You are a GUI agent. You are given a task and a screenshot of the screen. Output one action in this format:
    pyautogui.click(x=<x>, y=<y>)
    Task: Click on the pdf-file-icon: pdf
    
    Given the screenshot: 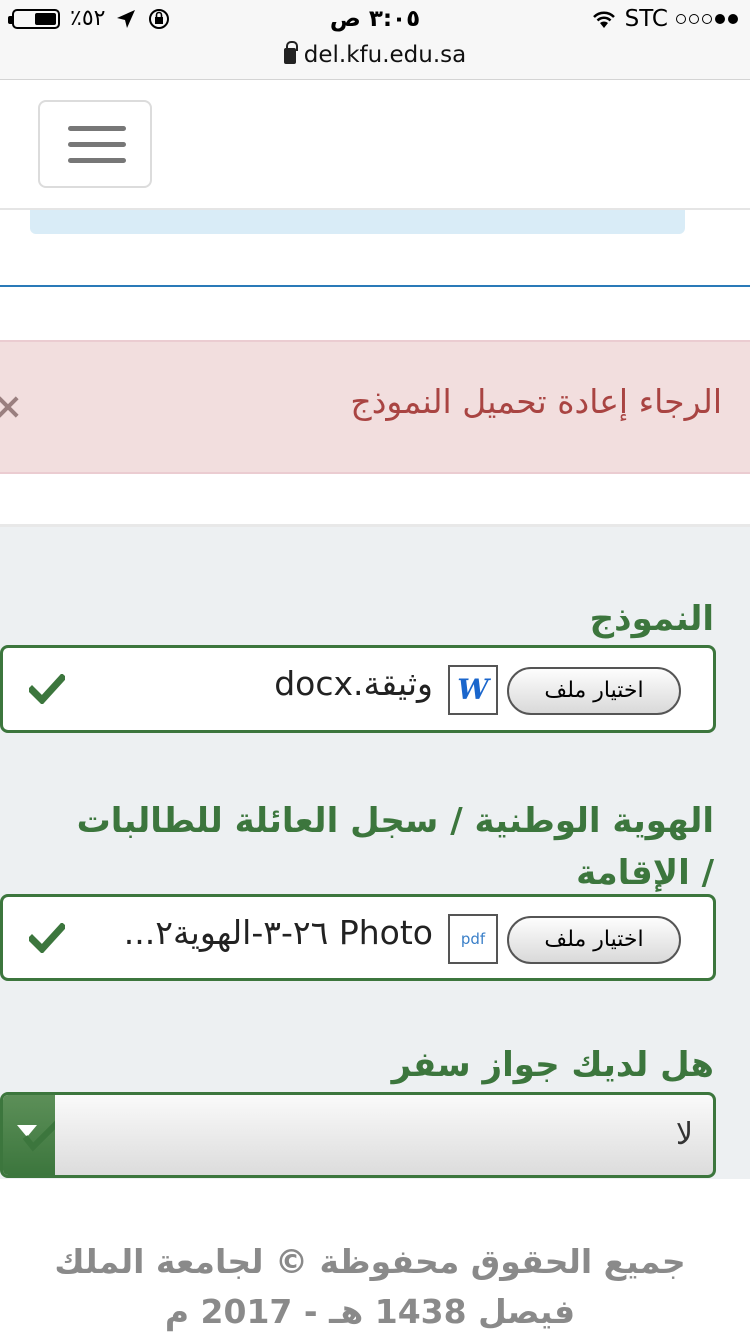 What is the action you would take?
    pyautogui.click(x=473, y=939)
    